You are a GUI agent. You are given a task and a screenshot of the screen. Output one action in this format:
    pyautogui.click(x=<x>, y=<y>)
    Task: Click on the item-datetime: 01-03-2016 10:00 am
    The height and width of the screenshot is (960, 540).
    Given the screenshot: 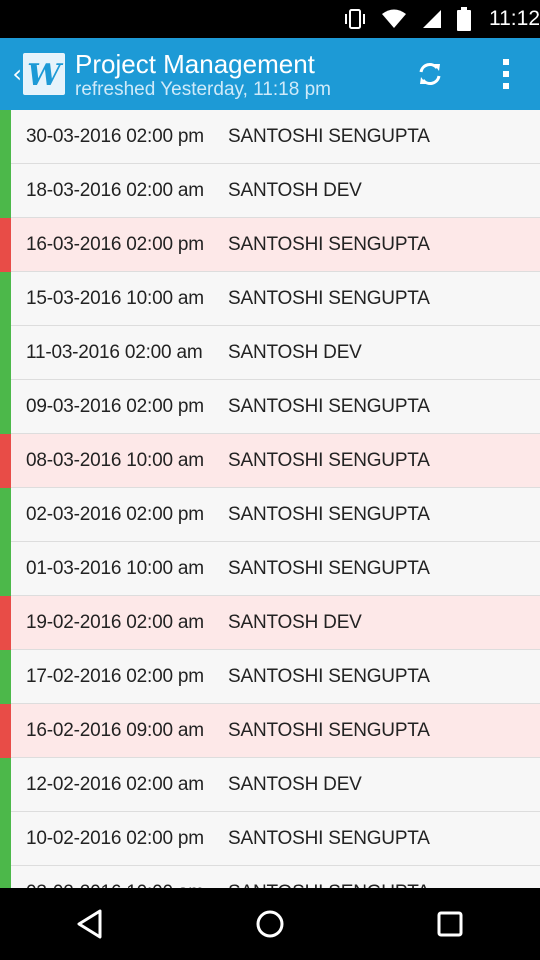 What is the action you would take?
    pyautogui.click(x=115, y=568)
    